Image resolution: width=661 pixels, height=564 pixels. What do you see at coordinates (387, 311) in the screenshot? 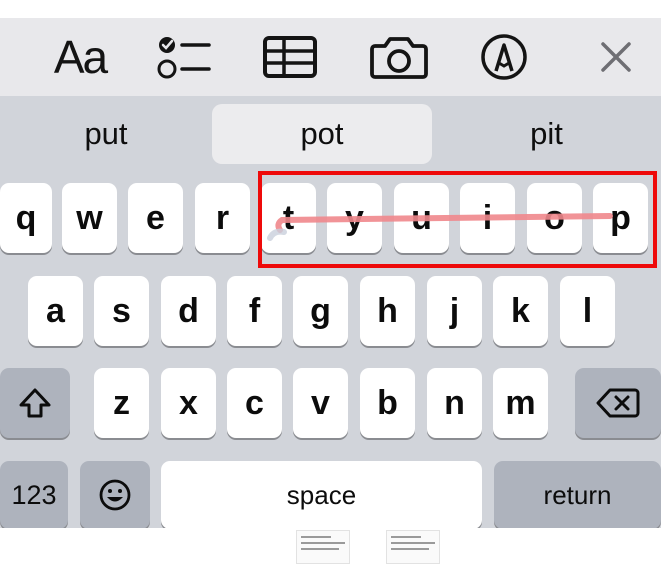
I see `key-h: h` at bounding box center [387, 311].